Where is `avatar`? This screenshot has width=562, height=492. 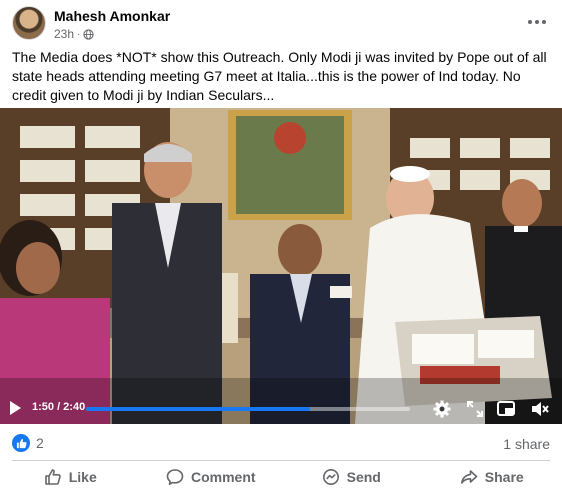 avatar is located at coordinates (29, 23).